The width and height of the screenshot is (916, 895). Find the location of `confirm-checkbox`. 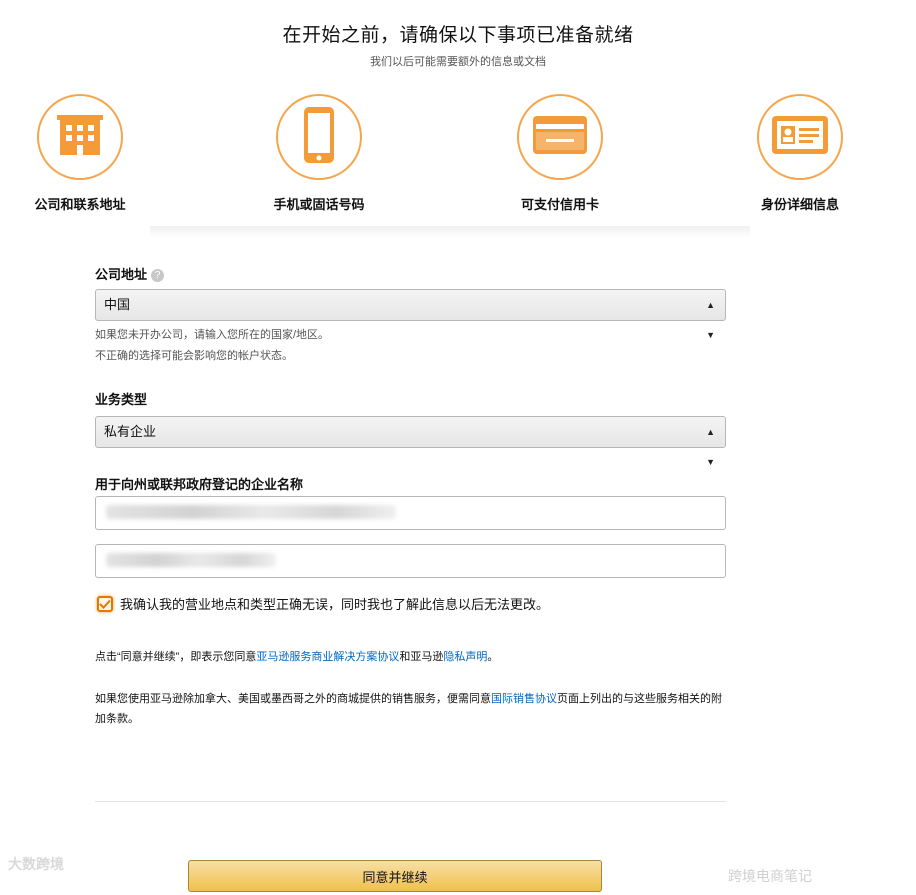

confirm-checkbox is located at coordinates (105, 603).